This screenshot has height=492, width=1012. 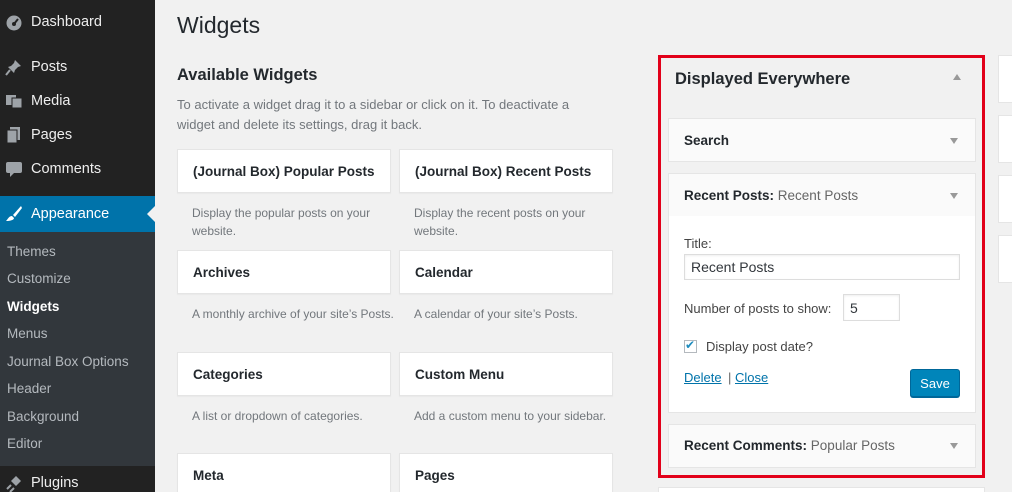 I want to click on brush-icon, so click(x=14, y=214).